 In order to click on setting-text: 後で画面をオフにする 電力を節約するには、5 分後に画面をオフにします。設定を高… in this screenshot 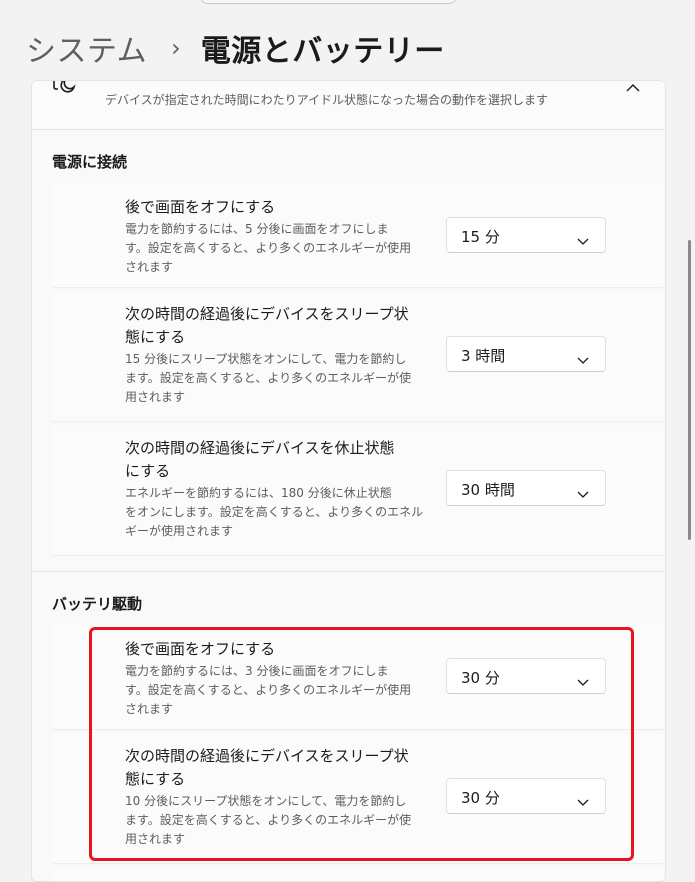, I will do `click(275, 236)`.